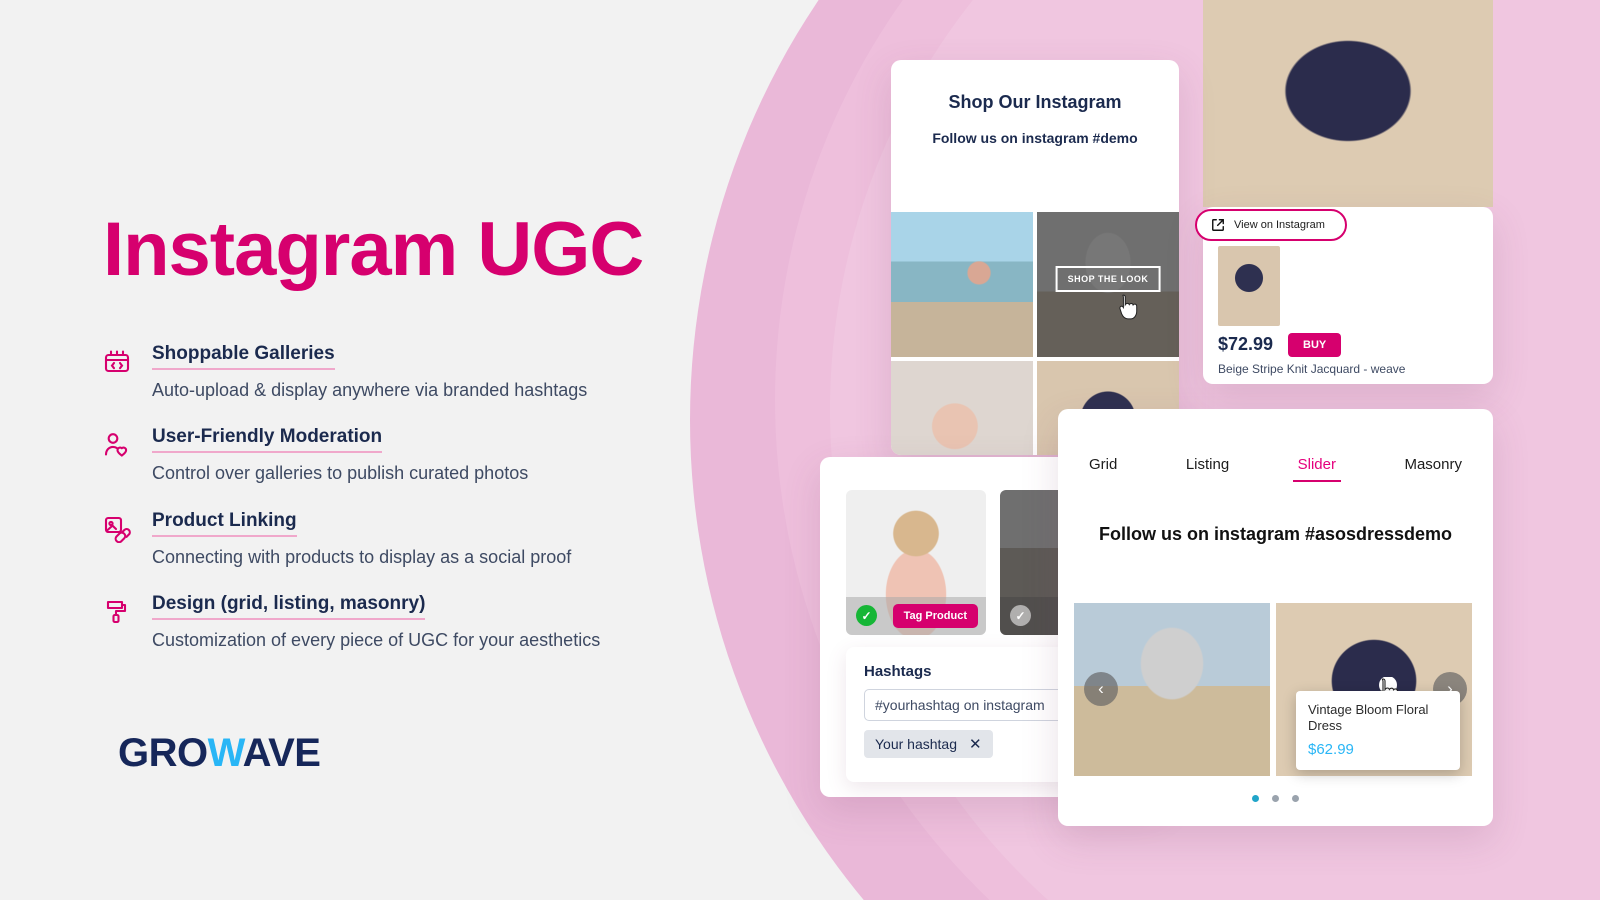 Image resolution: width=1600 pixels, height=900 pixels. I want to click on feature-title: Product Linking, so click(224, 523).